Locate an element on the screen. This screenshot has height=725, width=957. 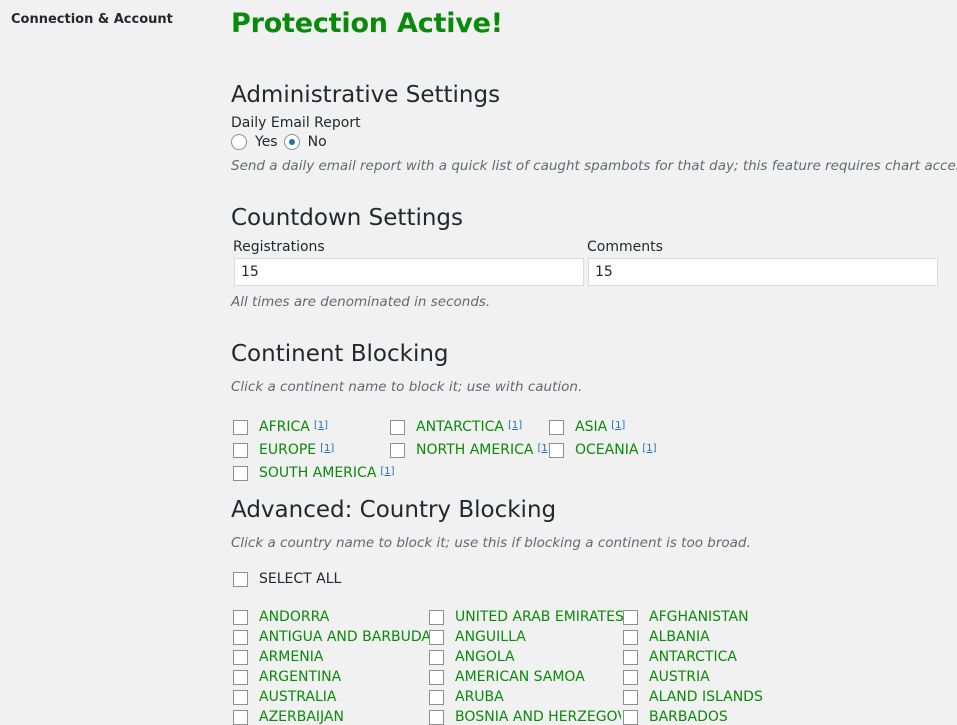
continent-north-america: NORTH AMERICA [1] is located at coordinates (471, 450).